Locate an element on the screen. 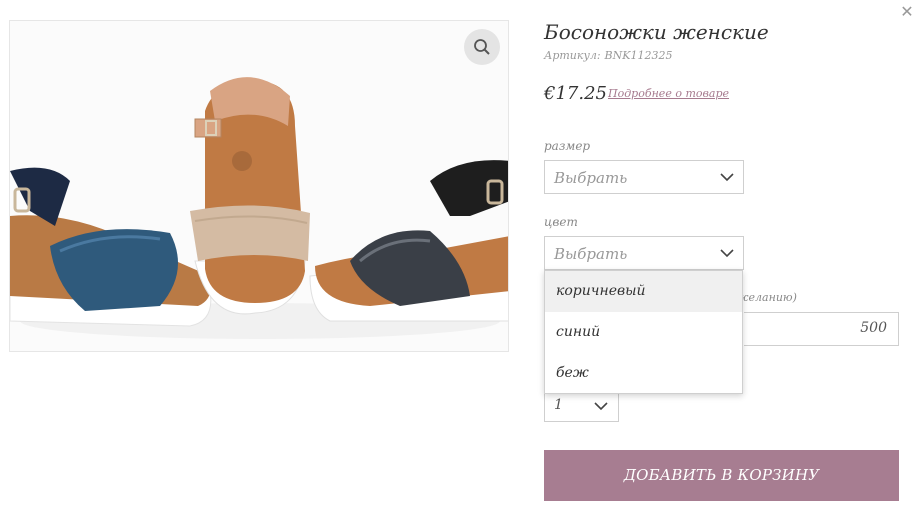 Image resolution: width=921 pixels, height=512 pixels. magnifier-icon is located at coordinates (482, 47).